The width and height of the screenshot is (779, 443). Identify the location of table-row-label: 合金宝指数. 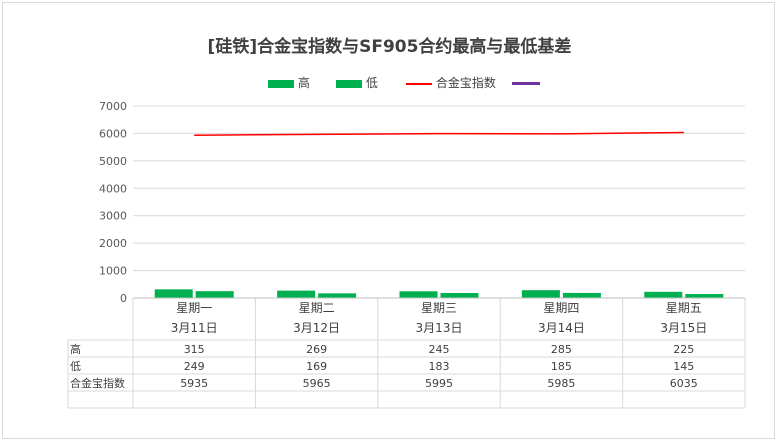
(97, 383).